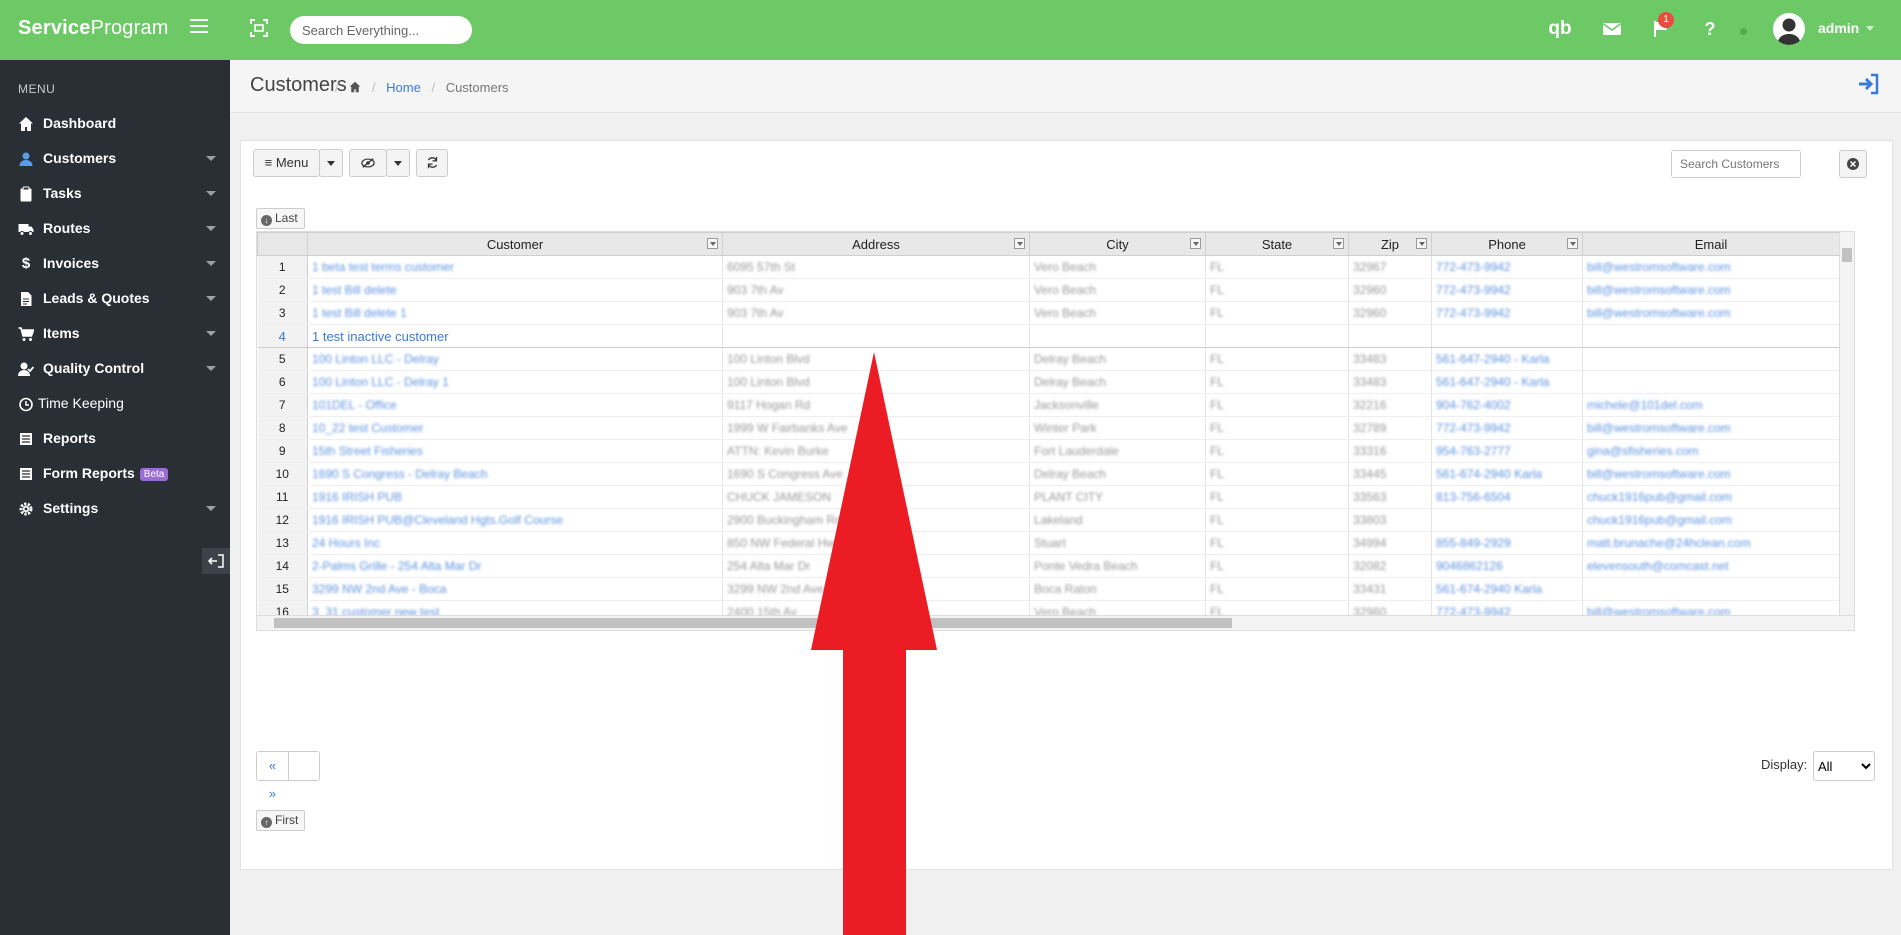 The width and height of the screenshot is (1901, 935). Describe the element at coordinates (331, 163) in the screenshot. I see `menu-dropdown-button` at that location.